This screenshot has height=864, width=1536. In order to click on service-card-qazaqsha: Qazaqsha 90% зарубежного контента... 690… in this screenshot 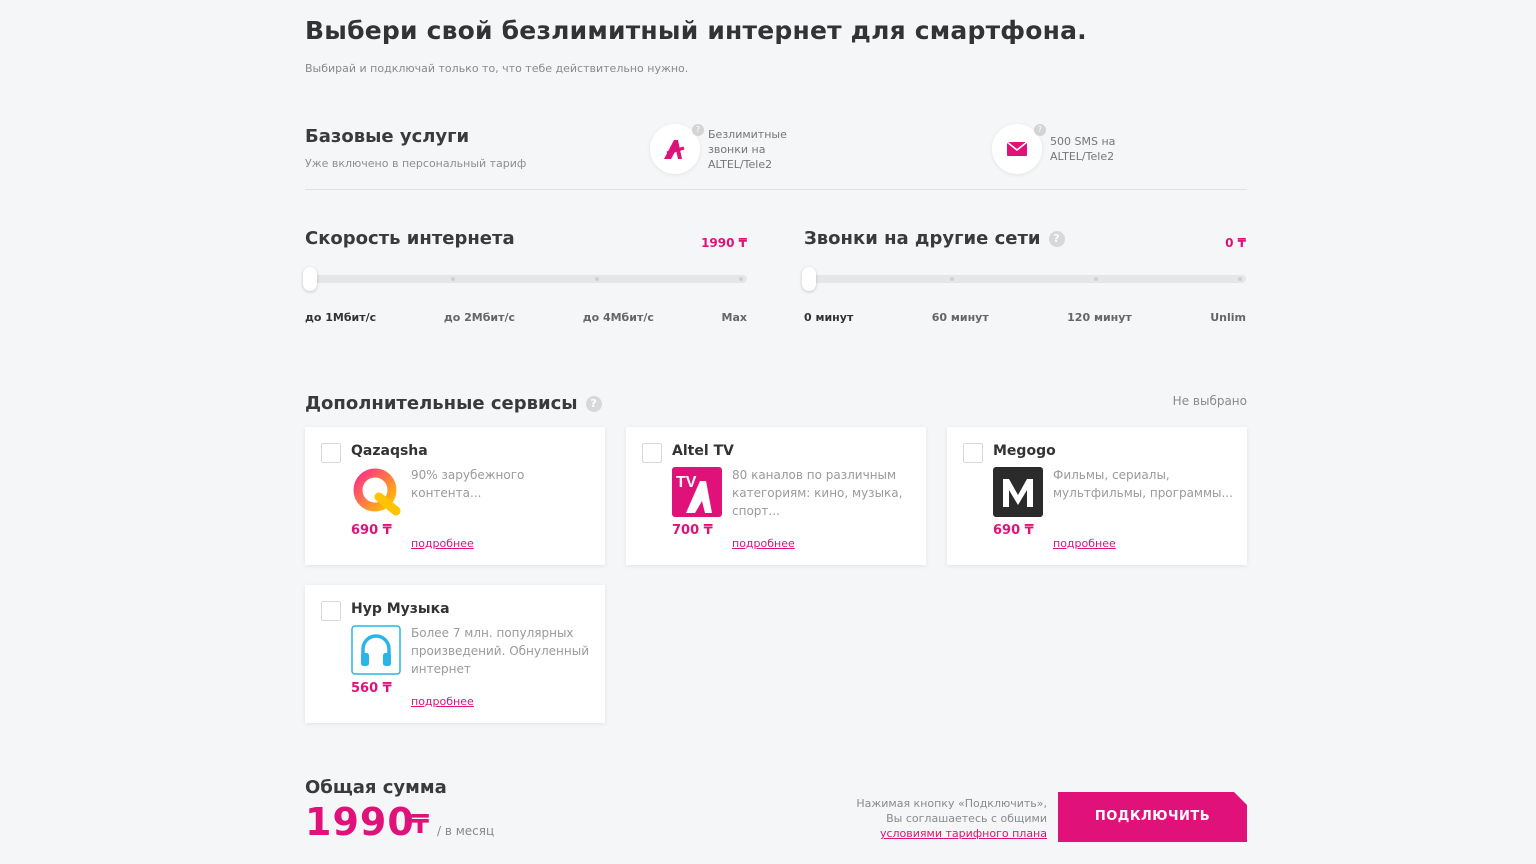, I will do `click(455, 496)`.